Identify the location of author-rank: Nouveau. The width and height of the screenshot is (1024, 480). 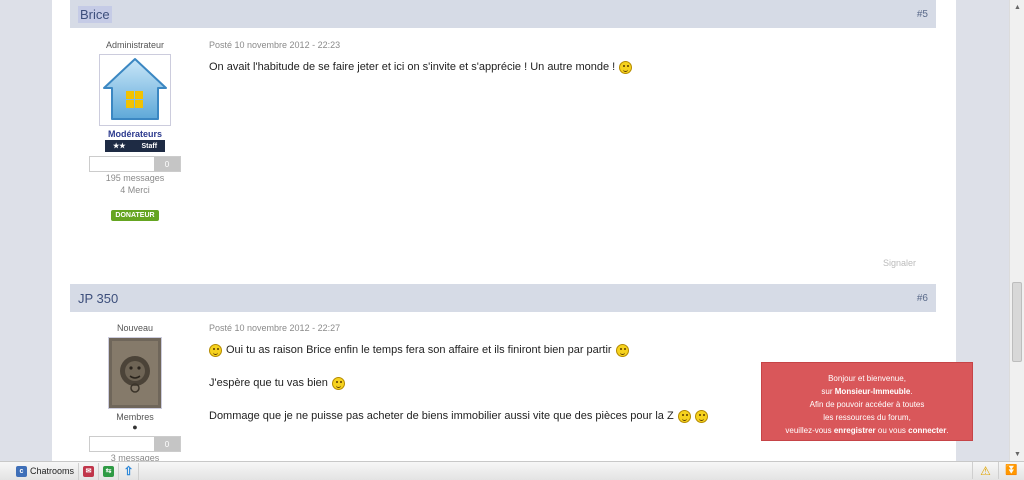
(135, 328).